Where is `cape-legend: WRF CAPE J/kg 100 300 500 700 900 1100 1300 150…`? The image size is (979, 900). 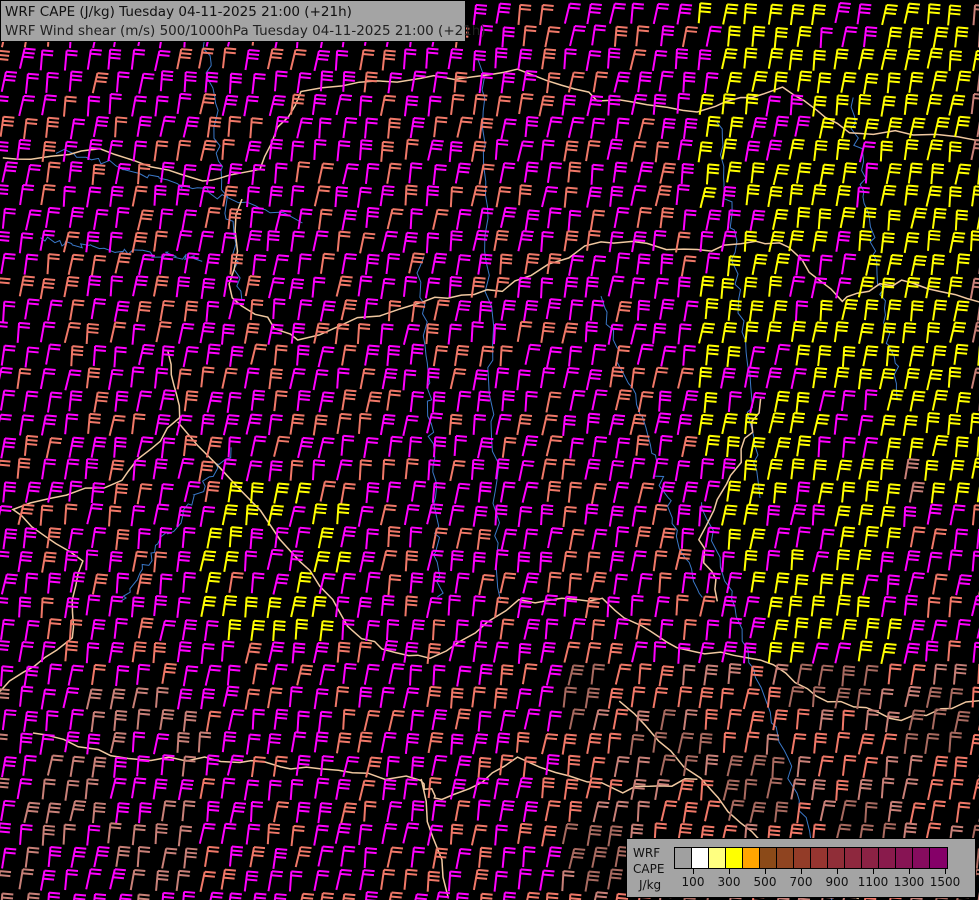 cape-legend: WRF CAPE J/kg 100 300 500 700 900 1100 1300 150… is located at coordinates (801, 868).